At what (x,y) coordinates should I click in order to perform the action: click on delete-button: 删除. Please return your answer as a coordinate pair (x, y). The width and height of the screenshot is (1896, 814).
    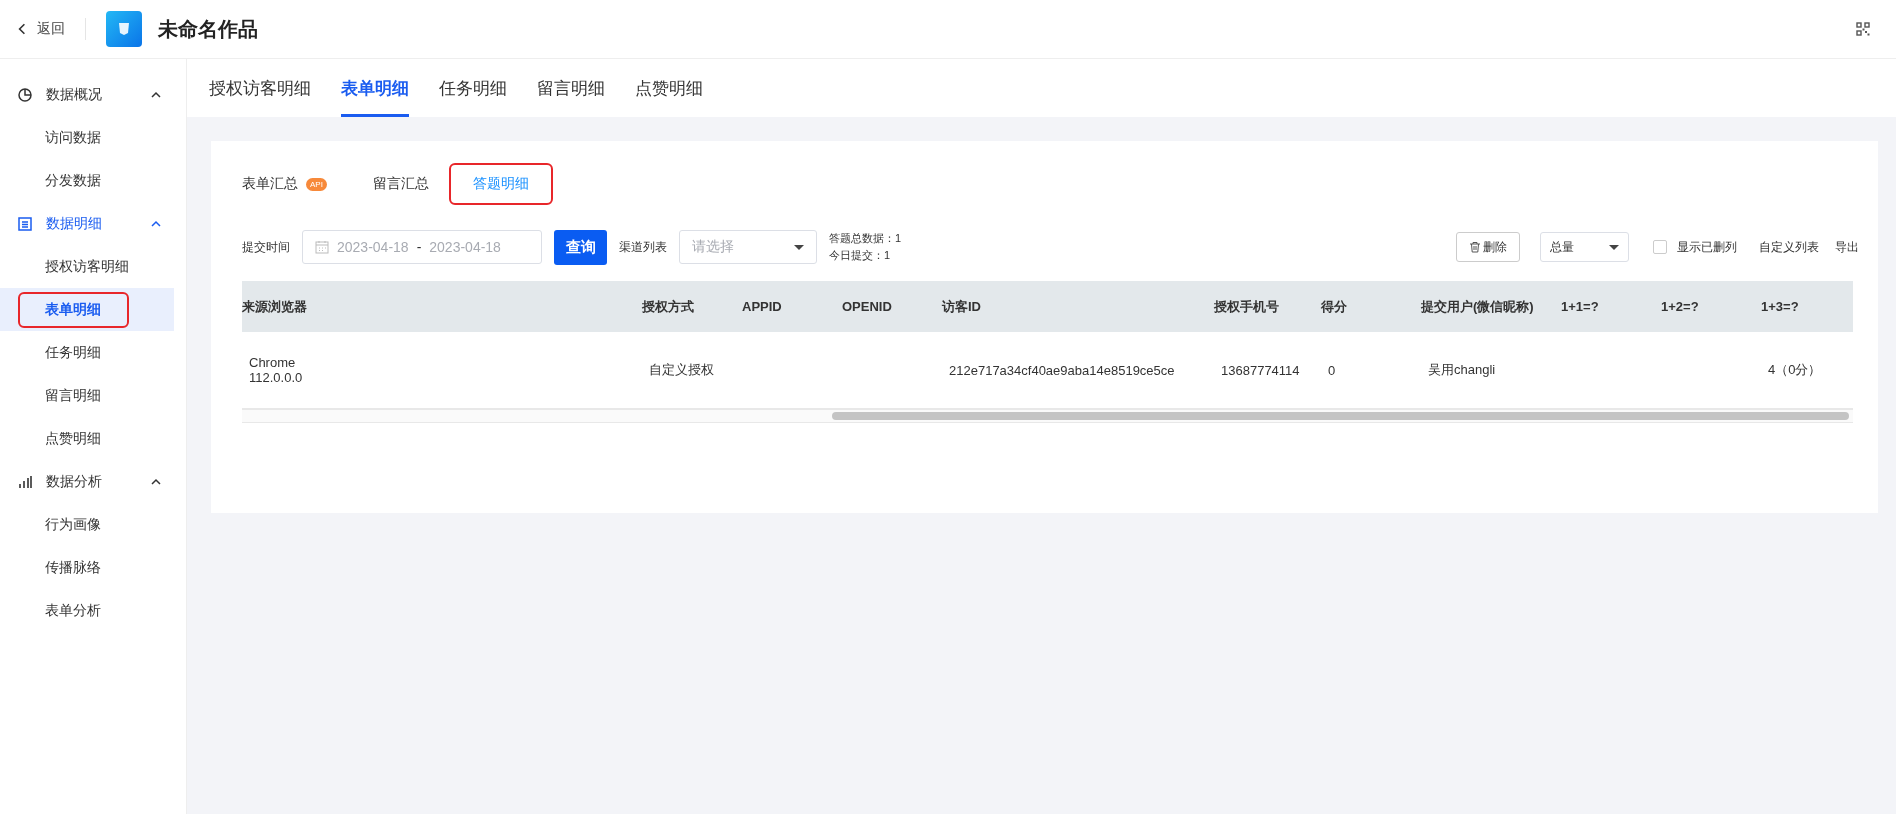
    Looking at the image, I should click on (1488, 247).